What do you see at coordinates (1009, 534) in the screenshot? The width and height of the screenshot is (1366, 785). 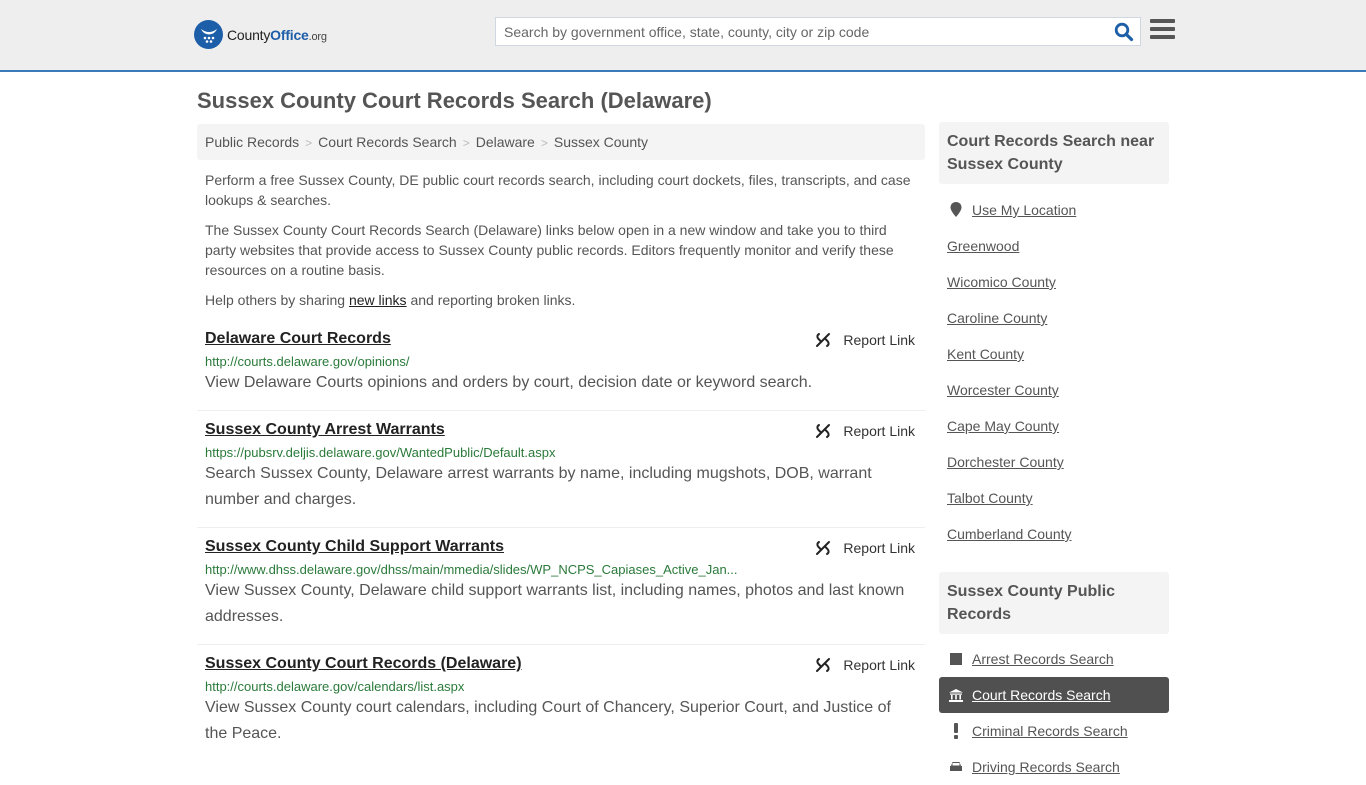 I see `nearby-link-cumberland-county: Cumberland County` at bounding box center [1009, 534].